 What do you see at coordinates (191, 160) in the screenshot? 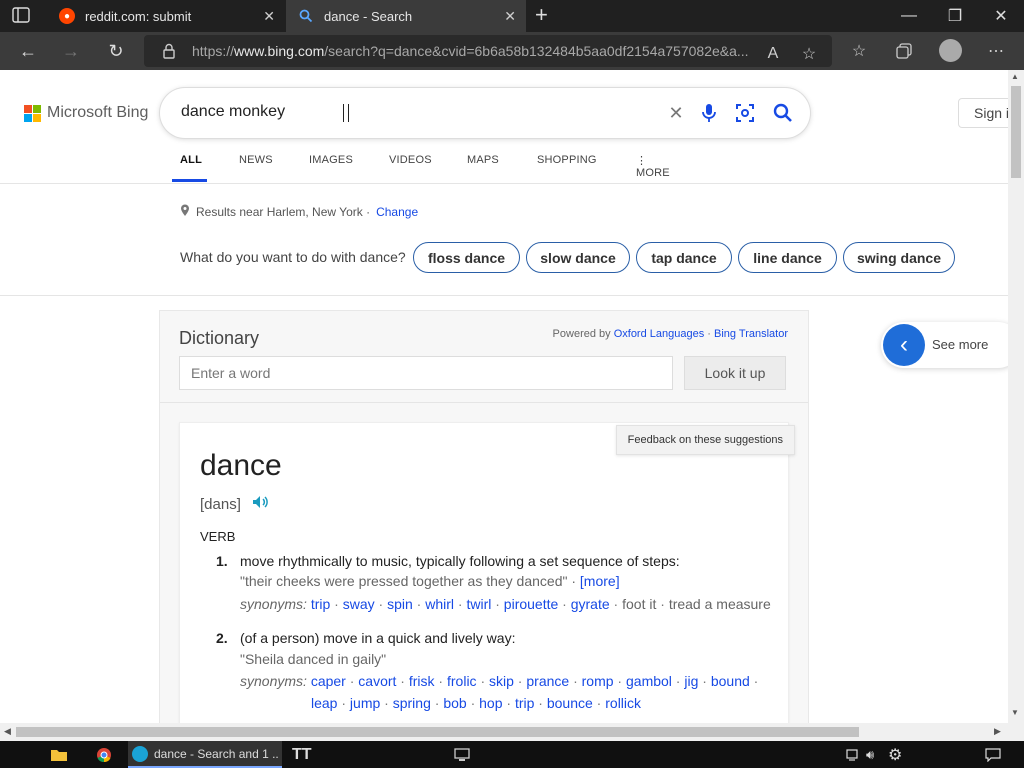
I see `tab-all: ALL` at bounding box center [191, 160].